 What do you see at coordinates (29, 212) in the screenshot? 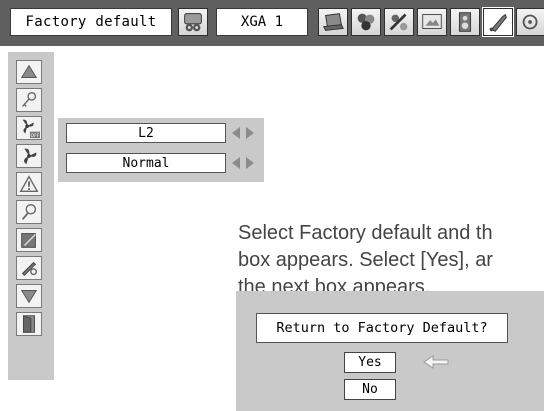
I see `lamp-icon` at bounding box center [29, 212].